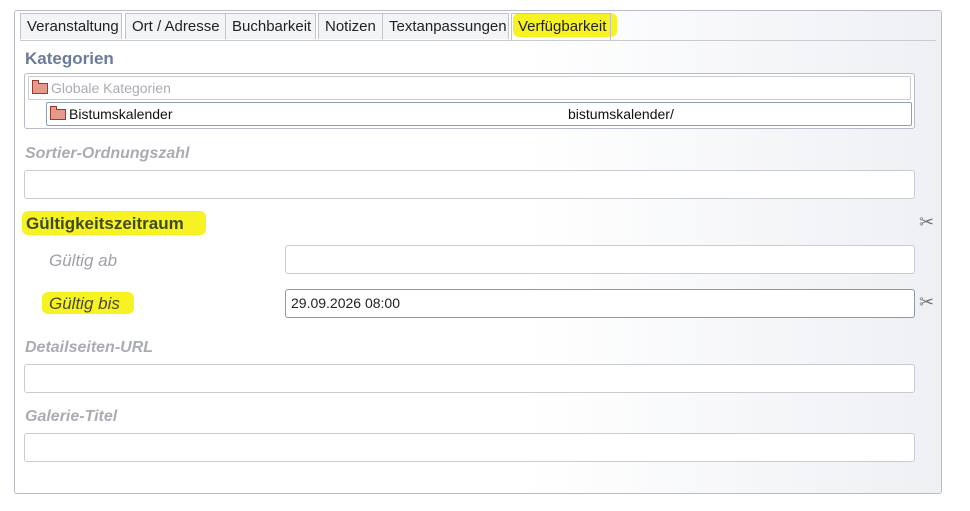 This screenshot has height=511, width=970. I want to click on category-child-label: Bistumskalender, so click(121, 114).